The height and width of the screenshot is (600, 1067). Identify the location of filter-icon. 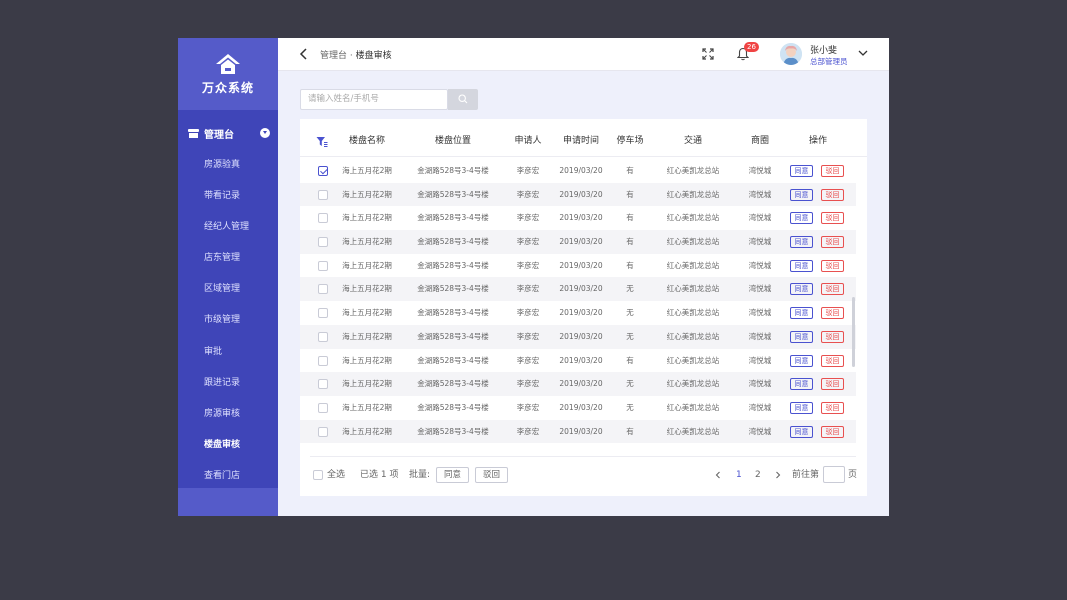
(322, 142).